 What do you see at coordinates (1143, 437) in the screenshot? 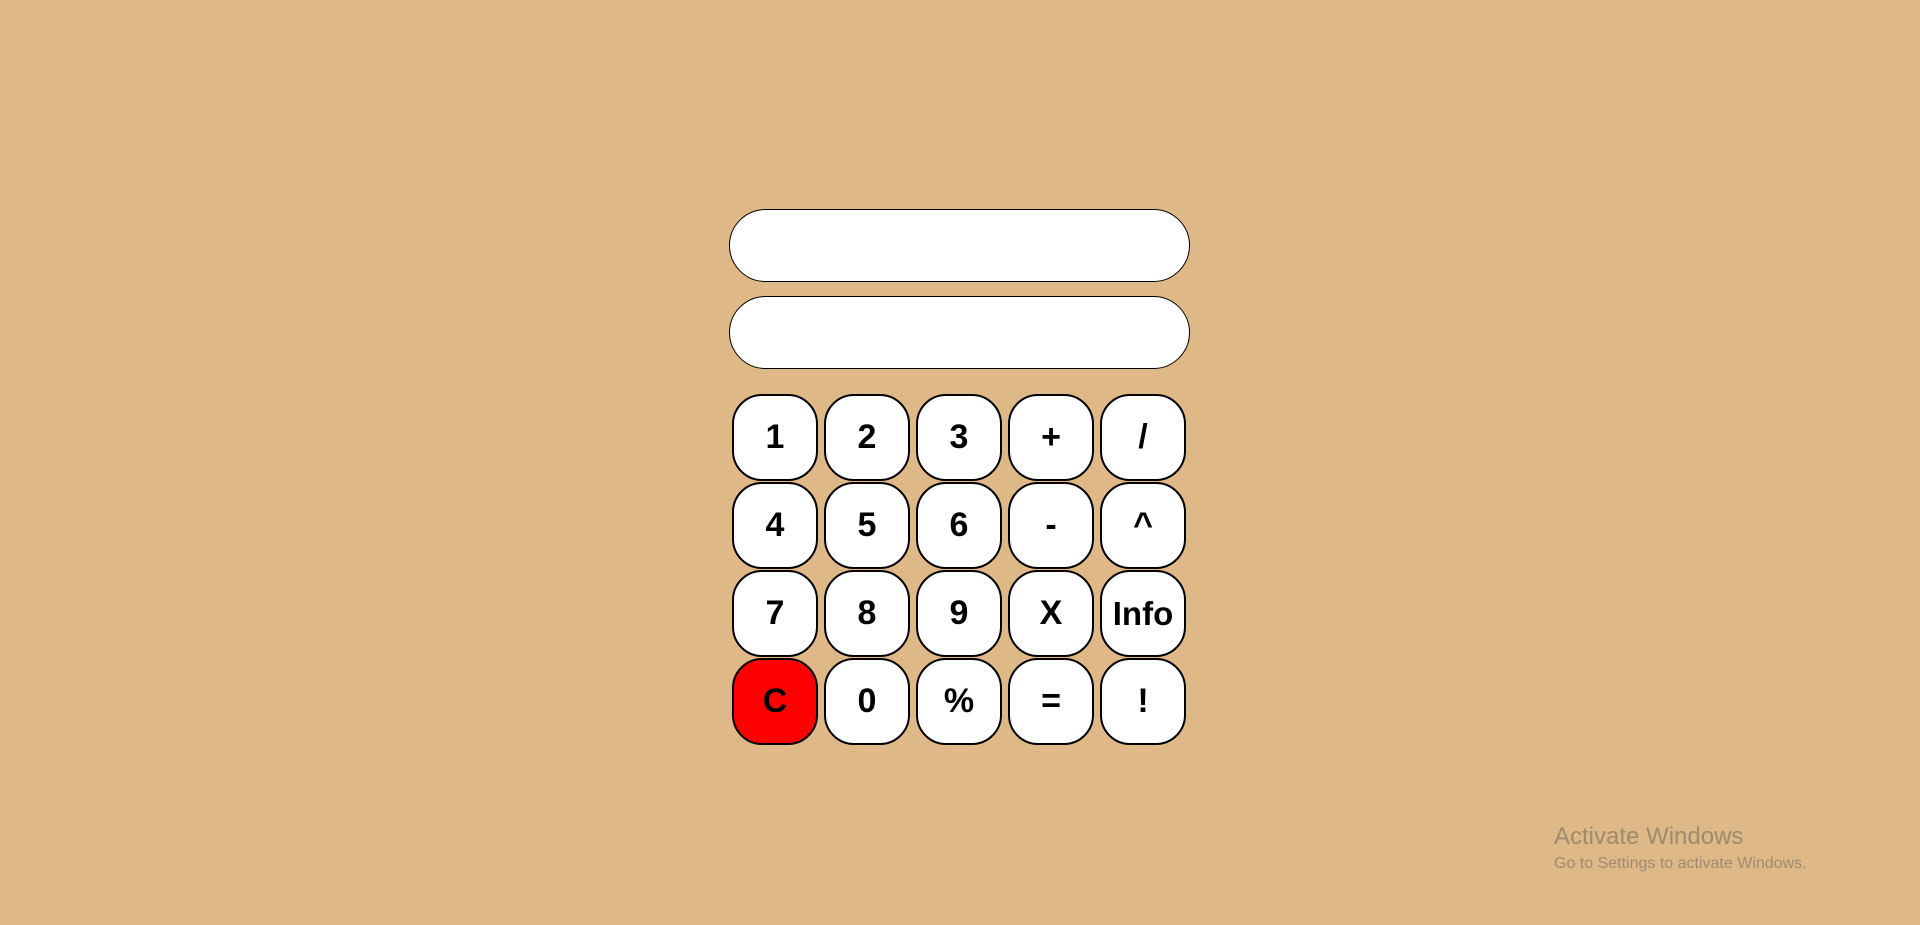
I see `key-divide: /` at bounding box center [1143, 437].